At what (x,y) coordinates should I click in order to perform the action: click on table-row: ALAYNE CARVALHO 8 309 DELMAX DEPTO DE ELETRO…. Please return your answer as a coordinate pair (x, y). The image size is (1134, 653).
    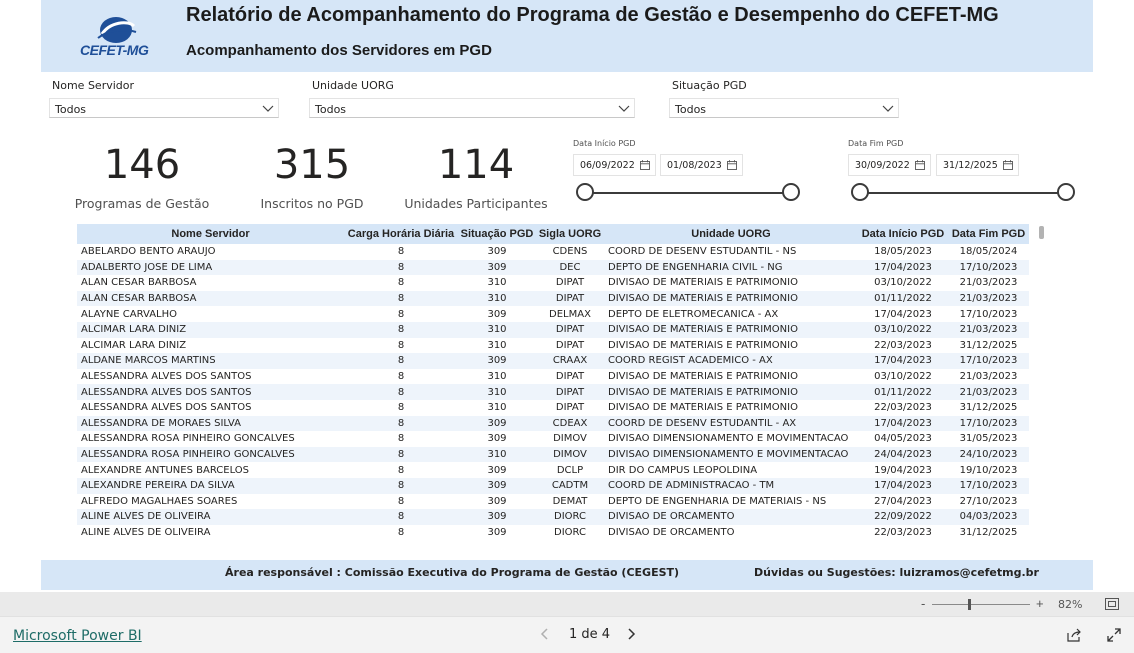
    Looking at the image, I should click on (553, 314).